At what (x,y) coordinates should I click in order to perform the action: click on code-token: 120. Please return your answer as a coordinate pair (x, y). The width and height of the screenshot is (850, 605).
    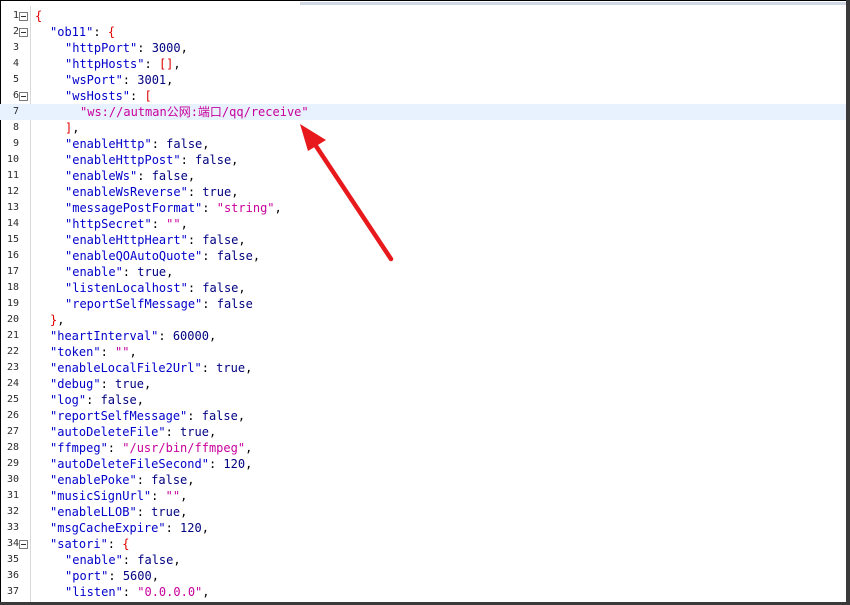
    Looking at the image, I should click on (234, 464).